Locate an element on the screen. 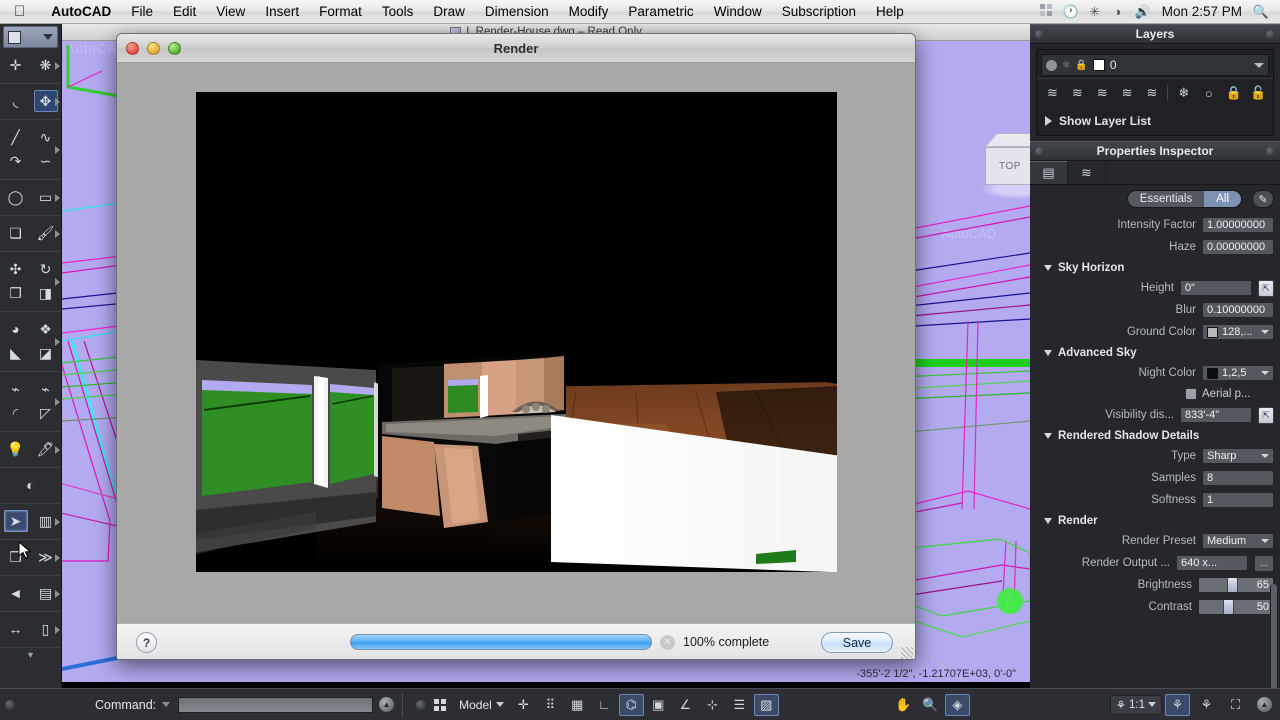 The image size is (1280, 720). union-icon: ◕ is located at coordinates (16, 329).